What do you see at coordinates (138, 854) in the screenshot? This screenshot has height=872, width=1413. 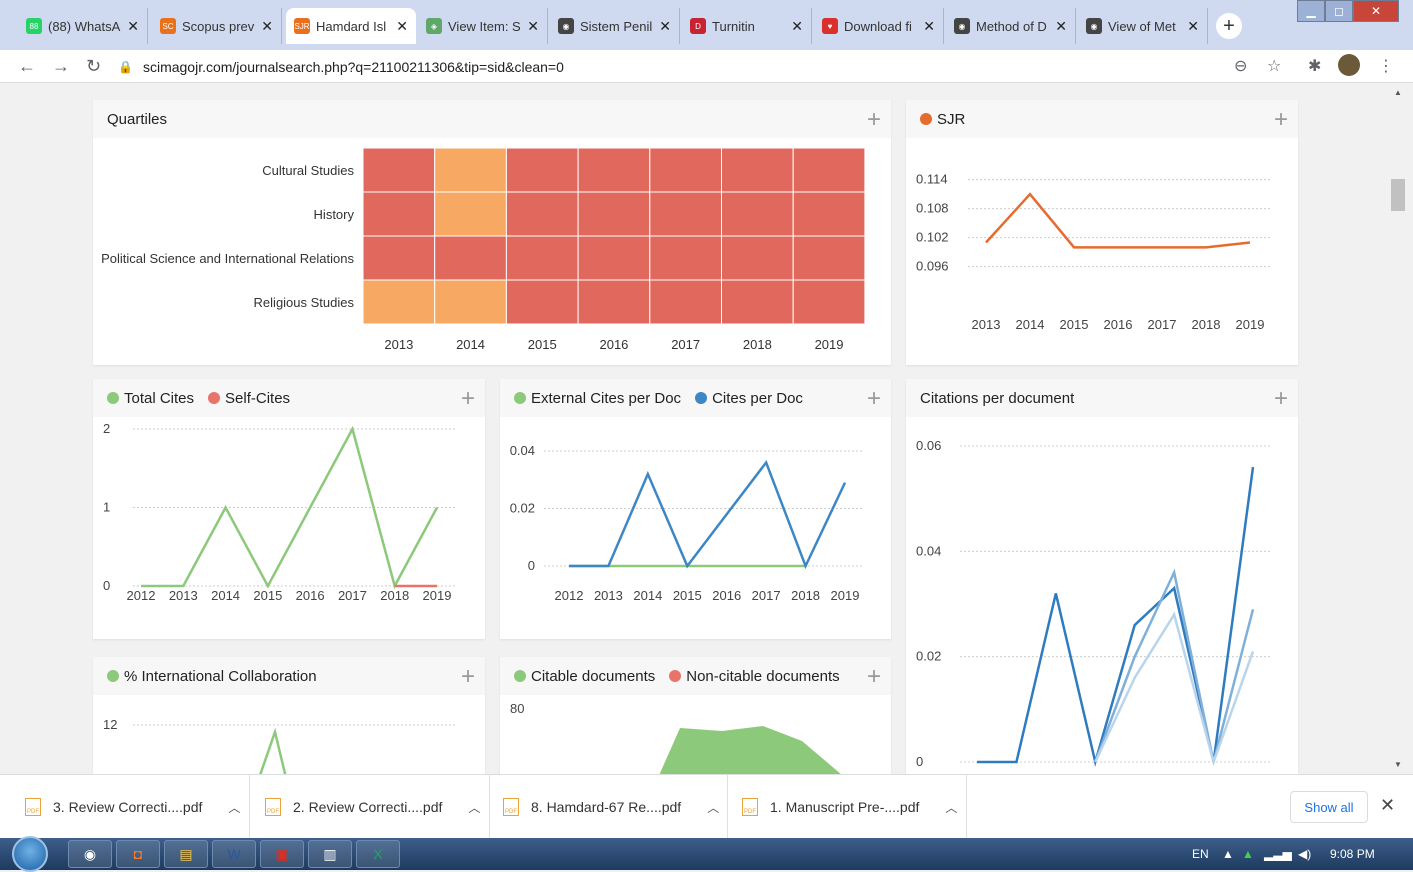 I see `app-taskbar-icon: ◘` at bounding box center [138, 854].